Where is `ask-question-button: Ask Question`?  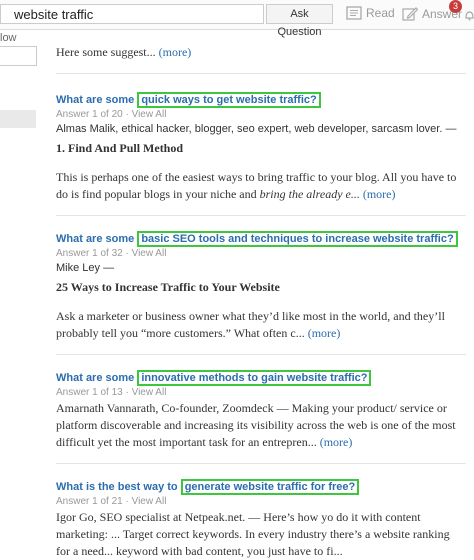 ask-question-button: Ask Question is located at coordinates (299, 21).